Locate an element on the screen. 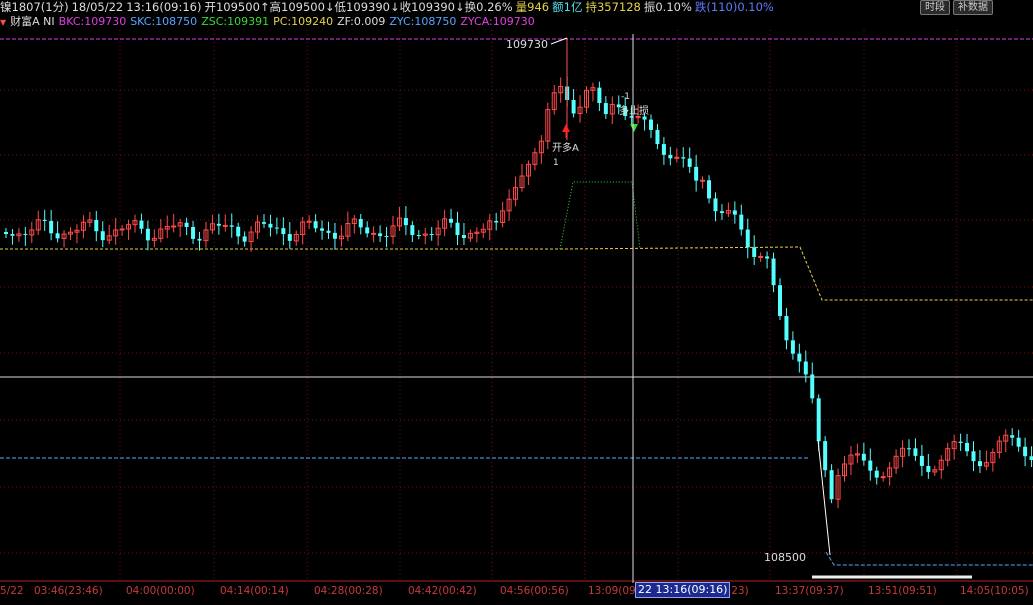 This screenshot has width=1033, height=605. header-item: 开109500↑高109500↓低109390↓收109390↓换0.26% is located at coordinates (358, 7).